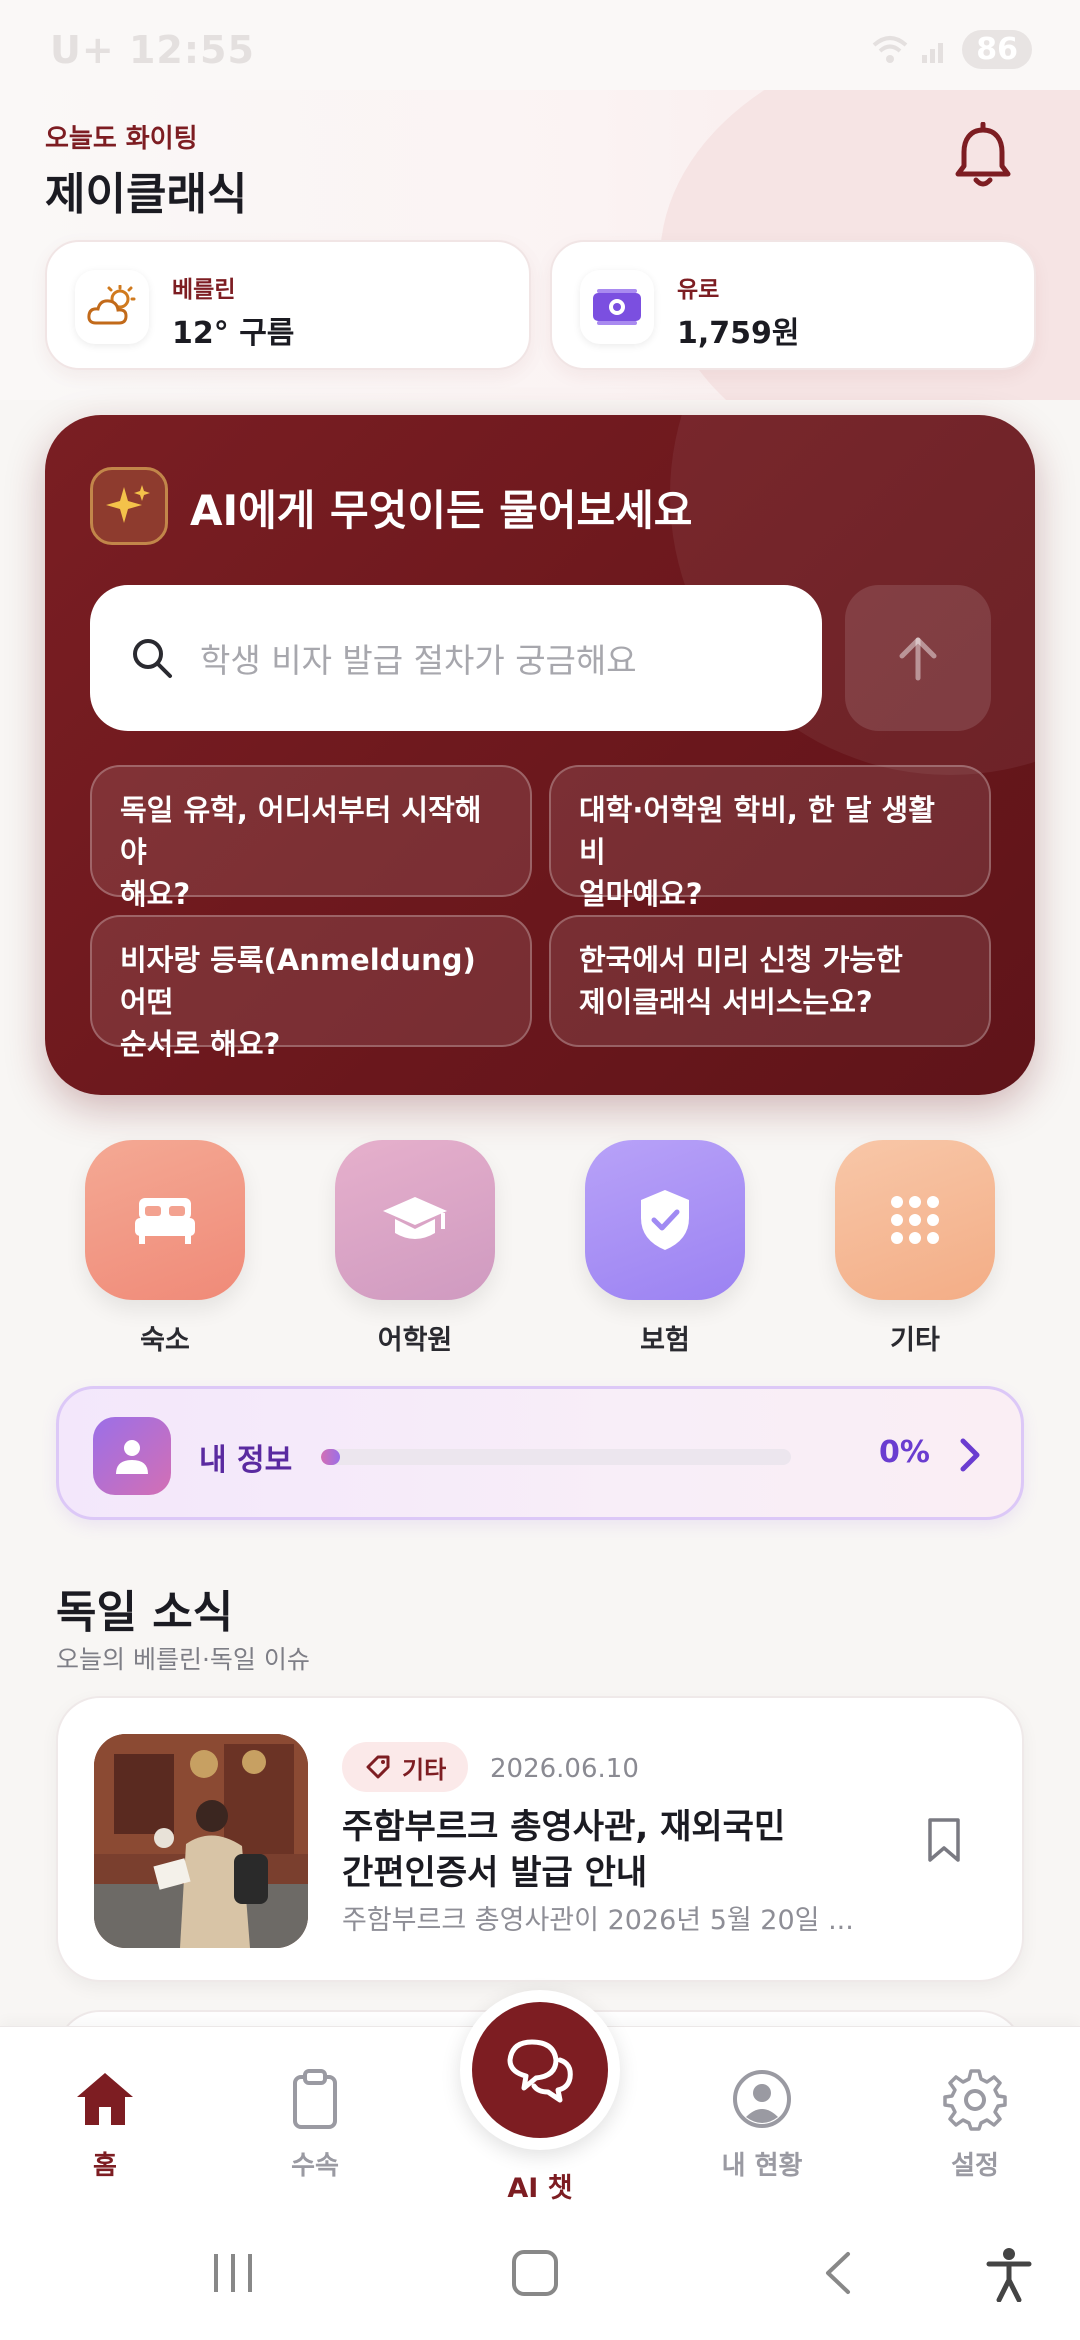  Describe the element at coordinates (155, 894) in the screenshot. I see `suggestion-line: 해요?` at that location.